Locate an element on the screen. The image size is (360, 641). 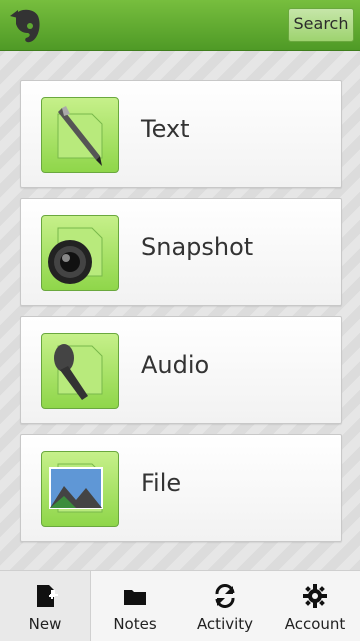
new-note-icon is located at coordinates (47, 596).